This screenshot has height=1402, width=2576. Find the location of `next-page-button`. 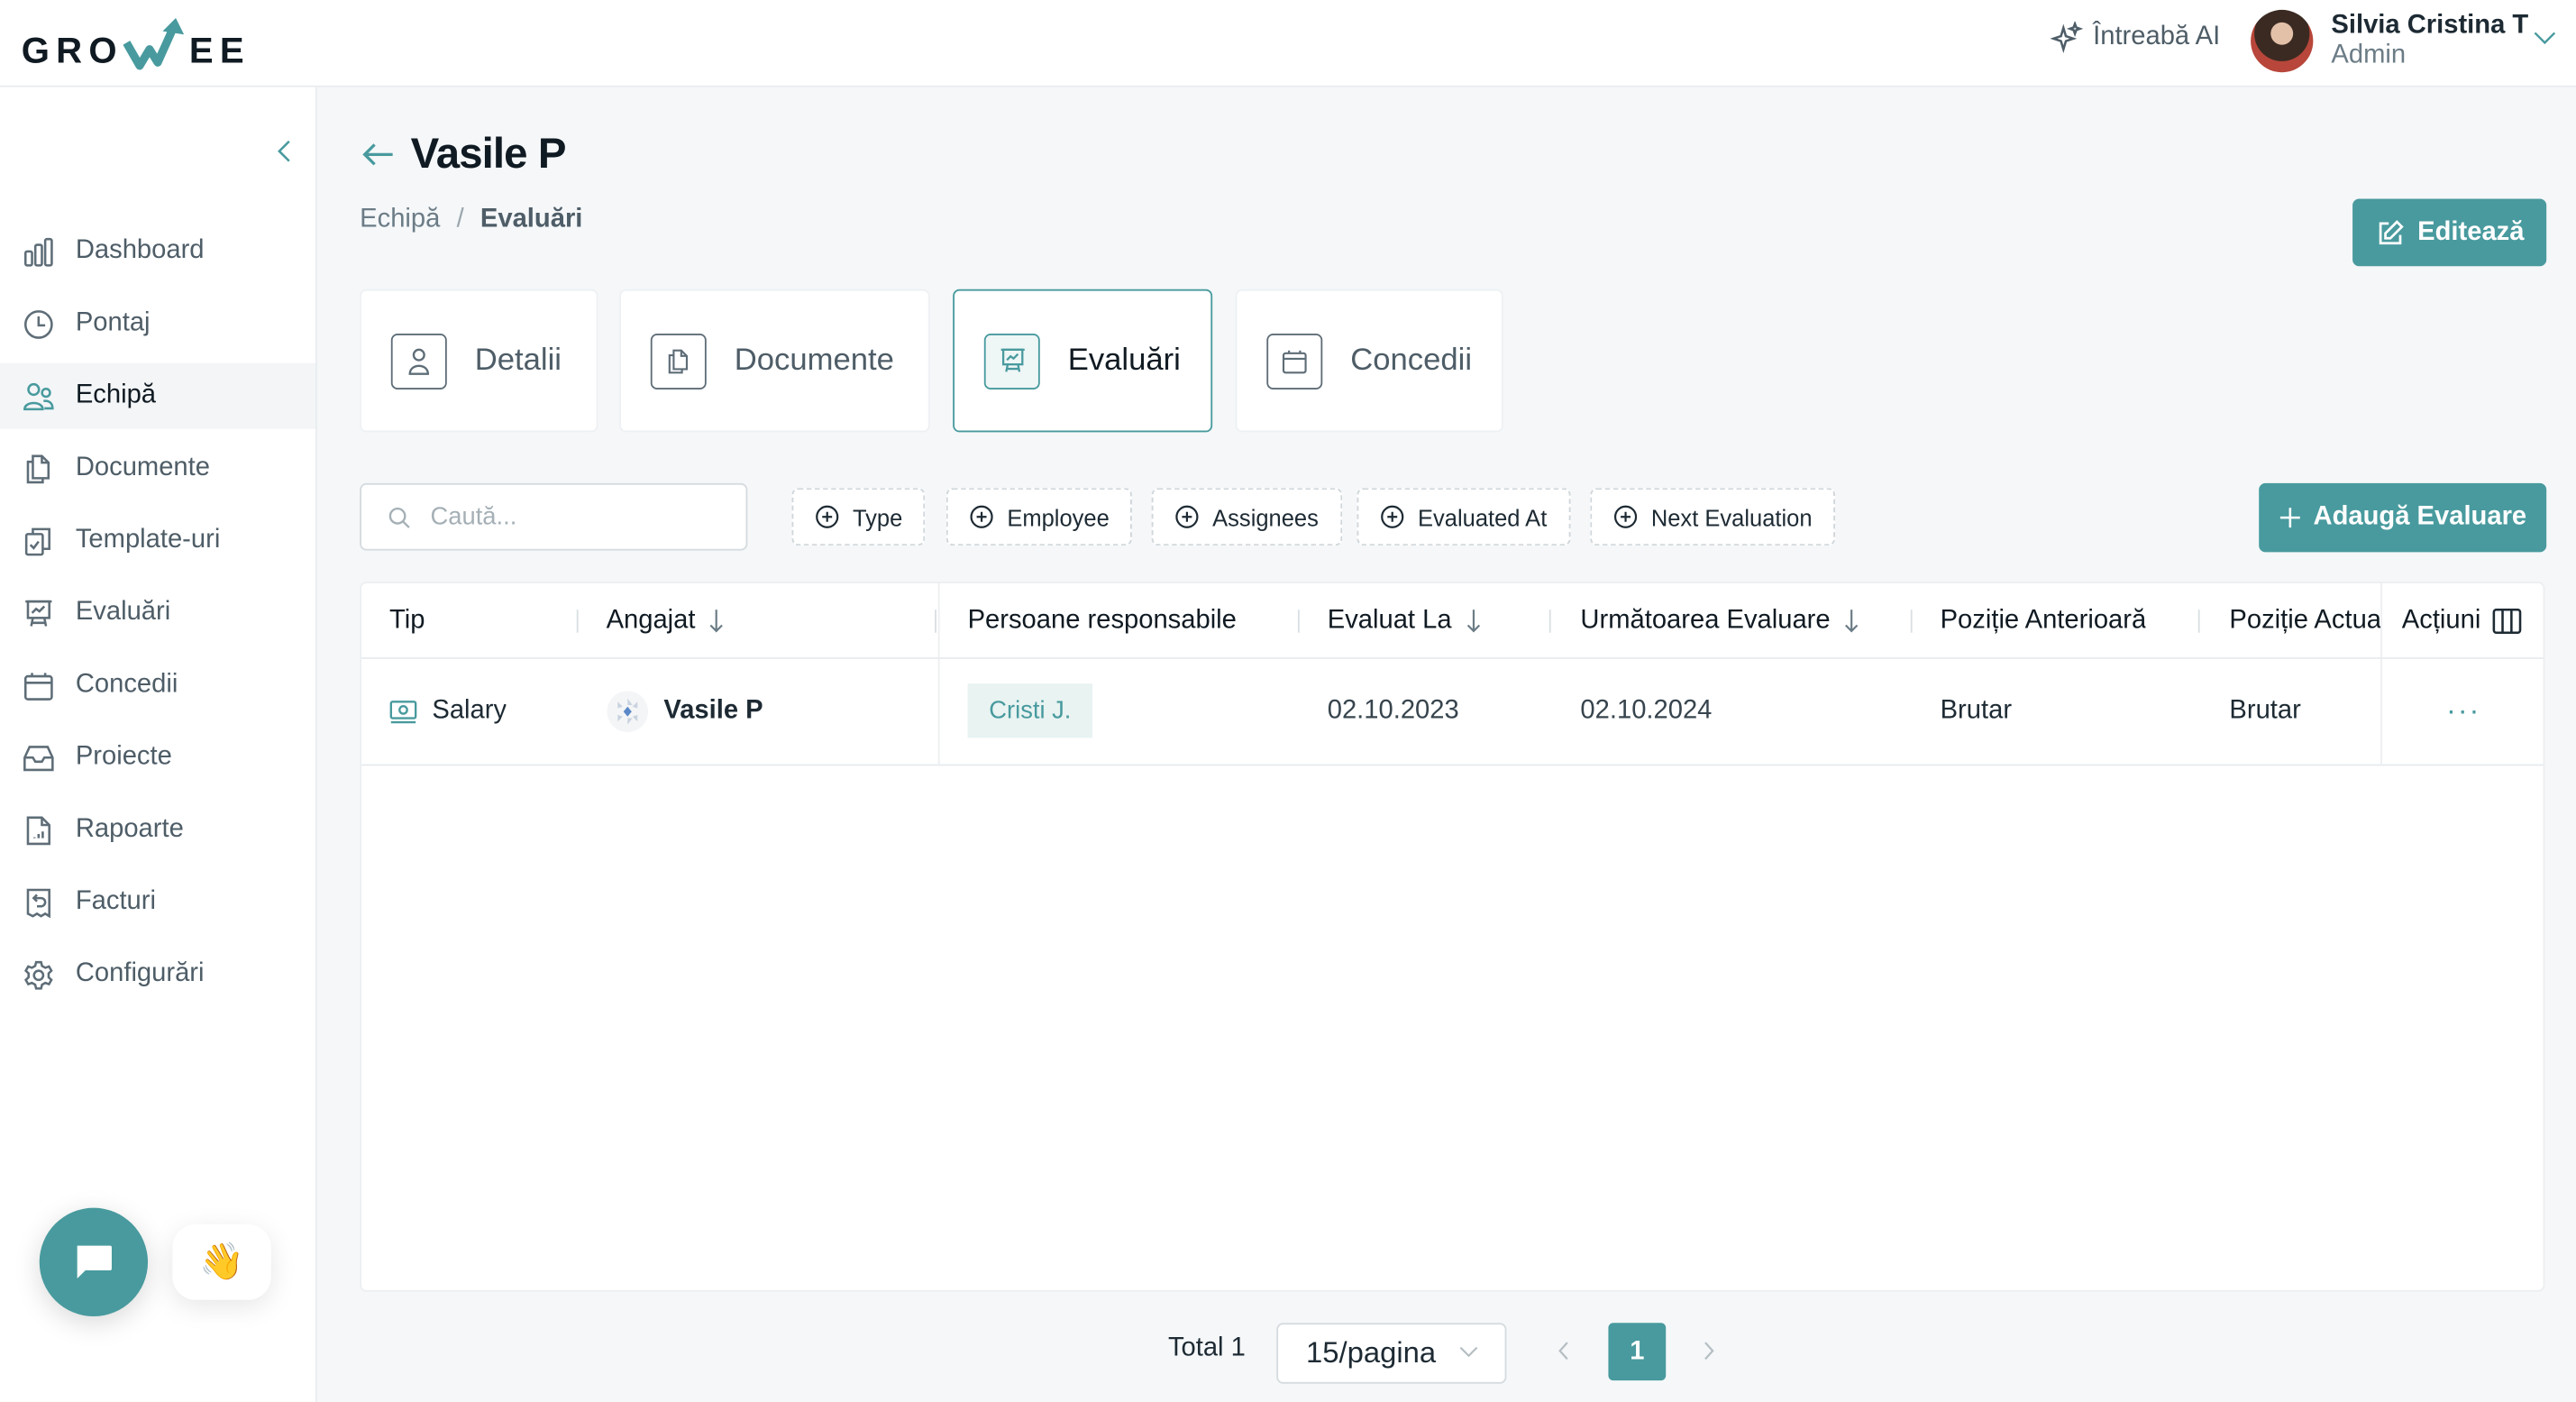

next-page-button is located at coordinates (1709, 1351).